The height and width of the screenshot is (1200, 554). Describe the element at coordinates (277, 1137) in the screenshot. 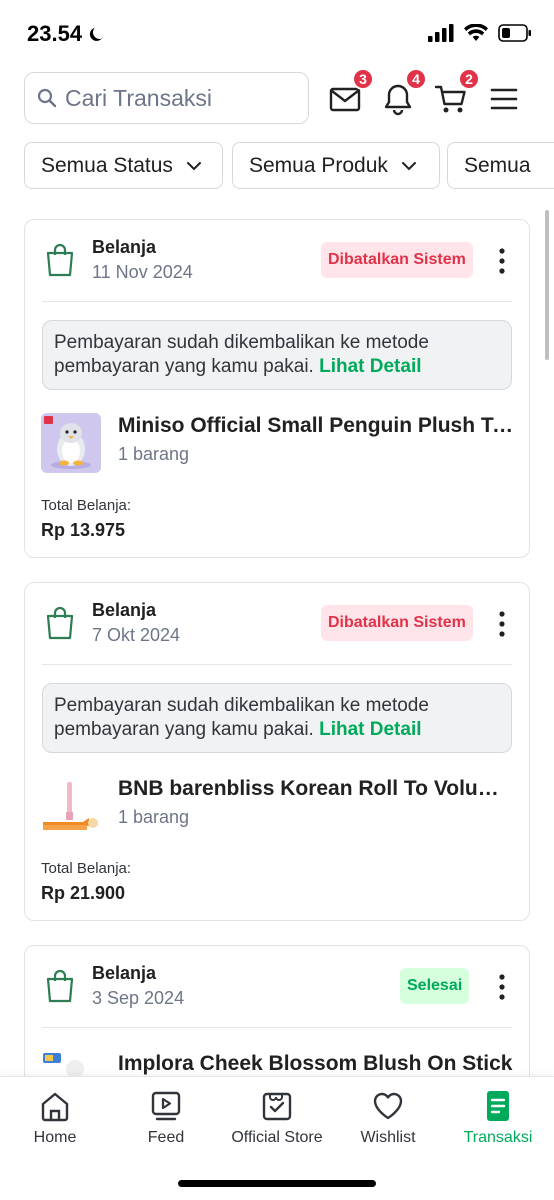

I see `nav-official-store-label: Official Store` at that location.